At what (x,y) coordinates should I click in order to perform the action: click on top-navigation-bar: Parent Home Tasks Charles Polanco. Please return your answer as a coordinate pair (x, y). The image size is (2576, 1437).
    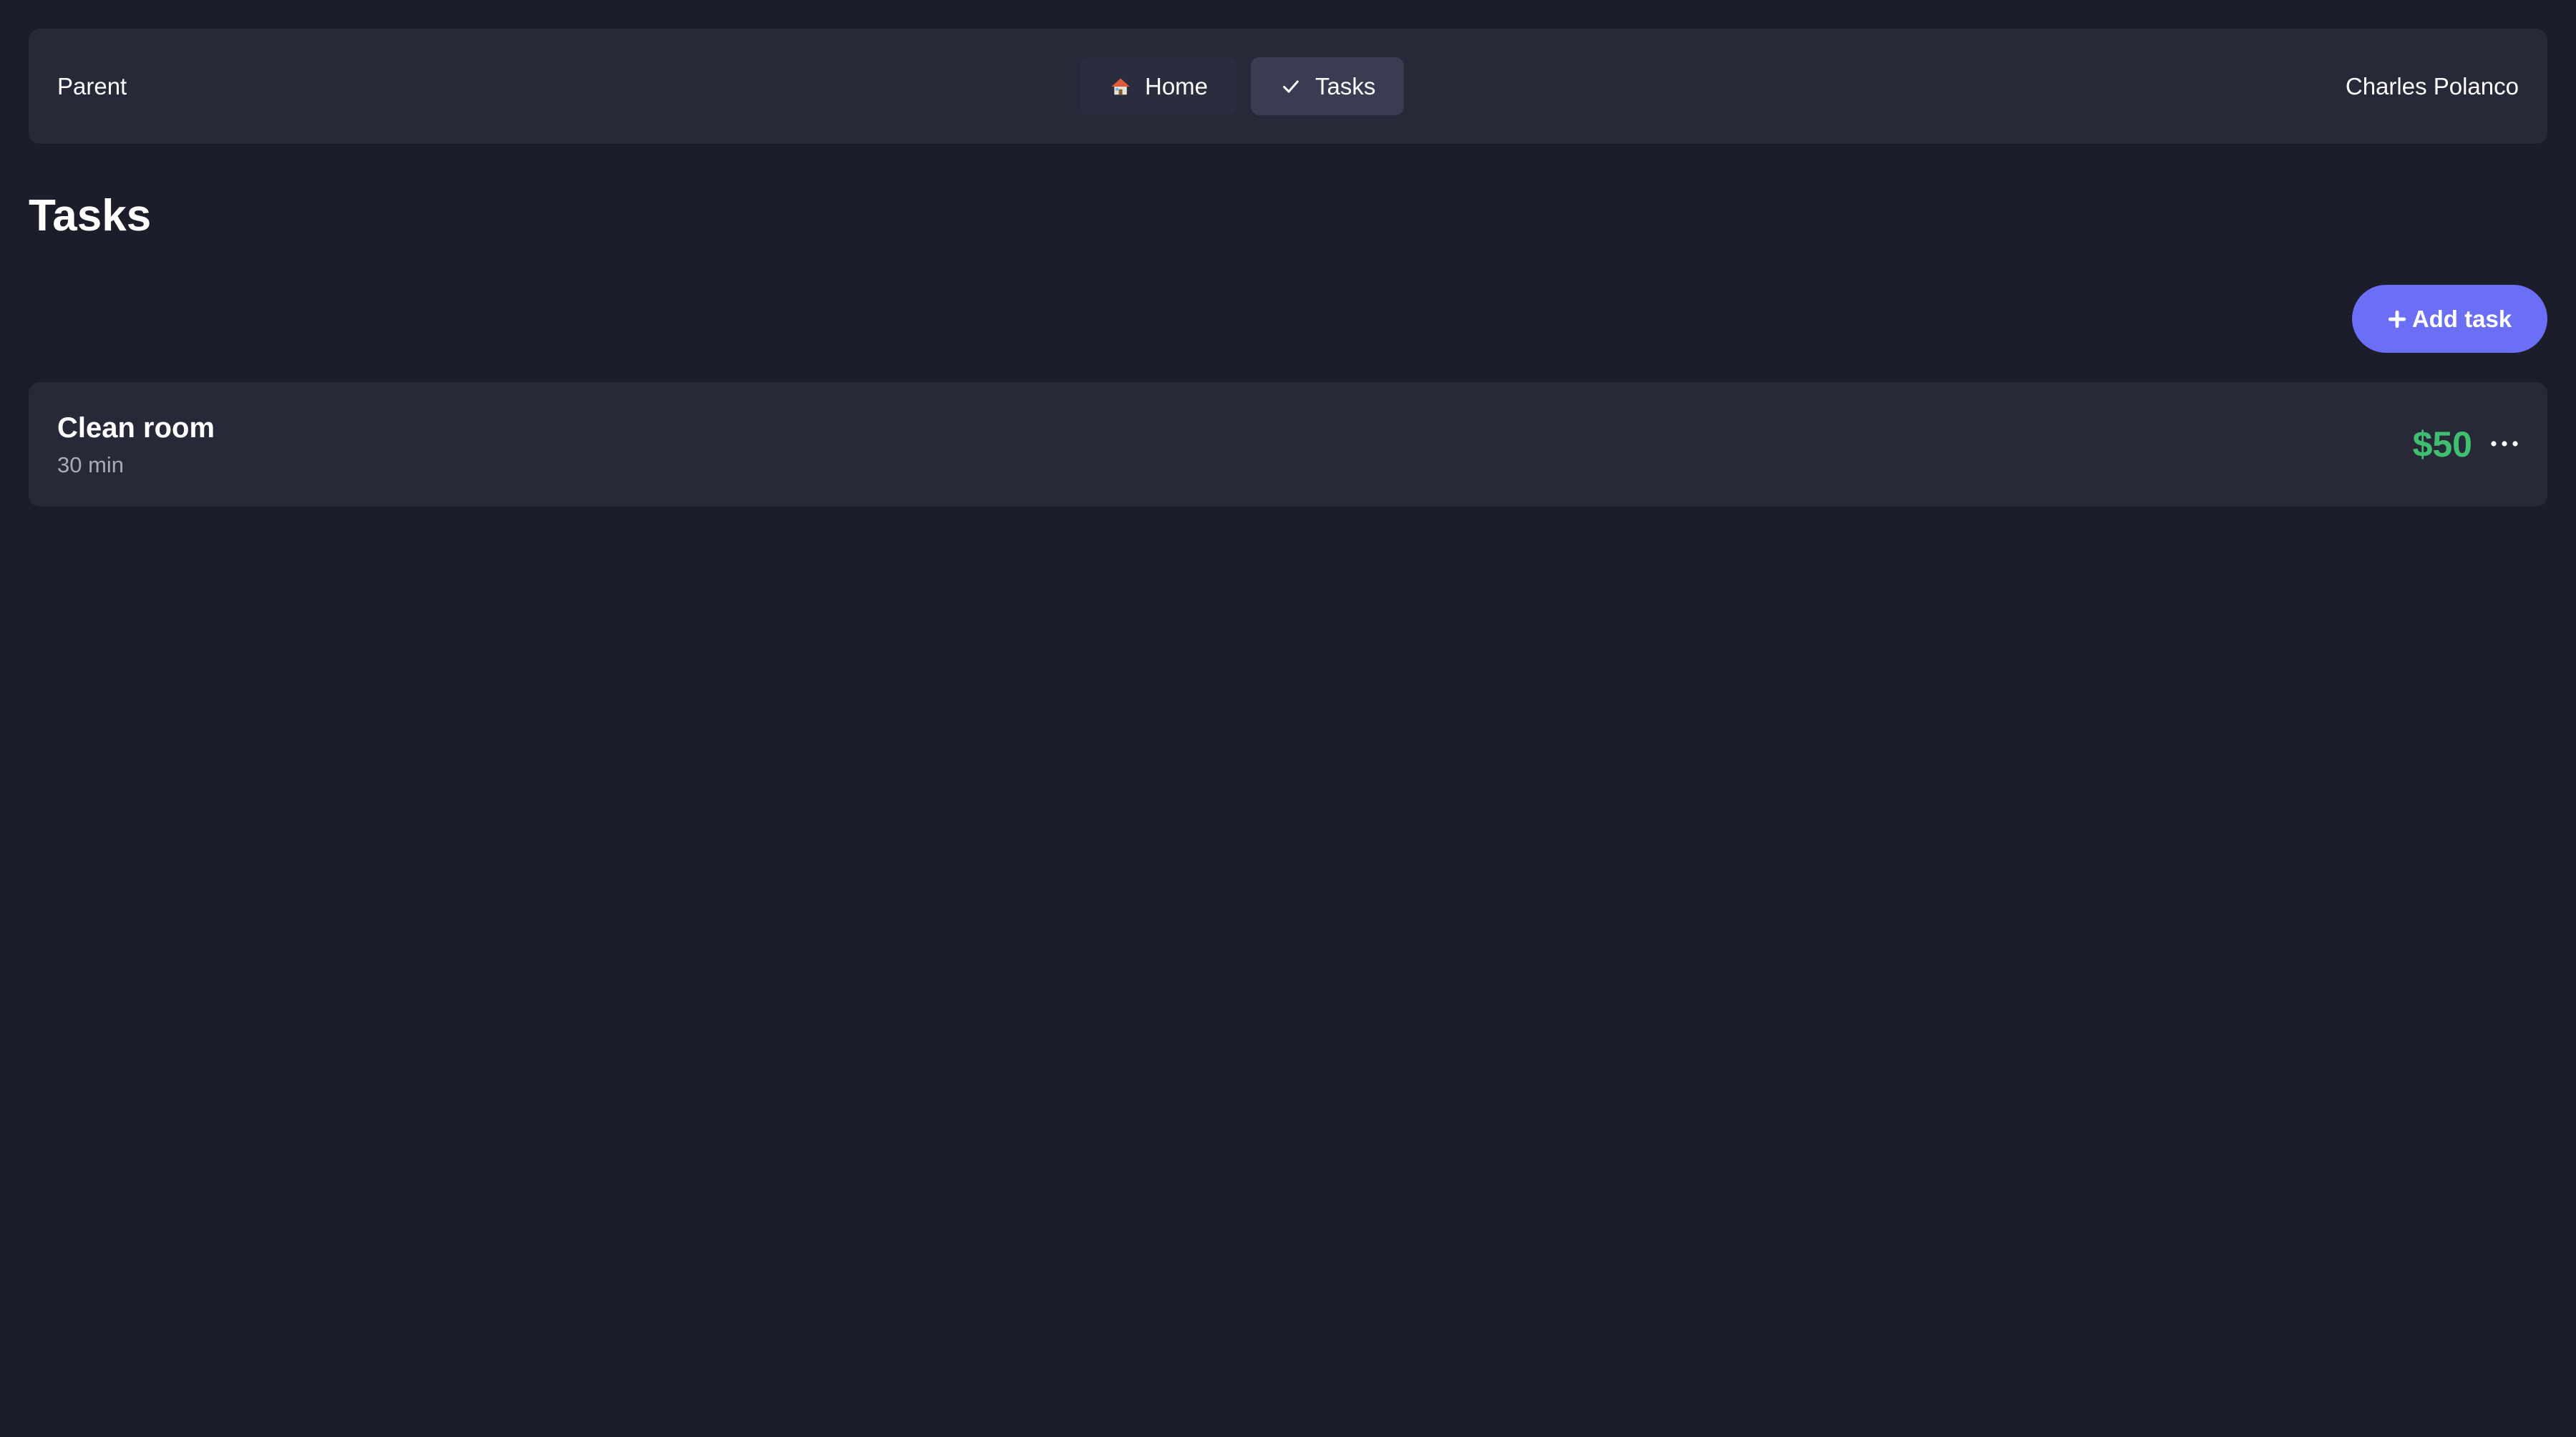
    Looking at the image, I should click on (1288, 86).